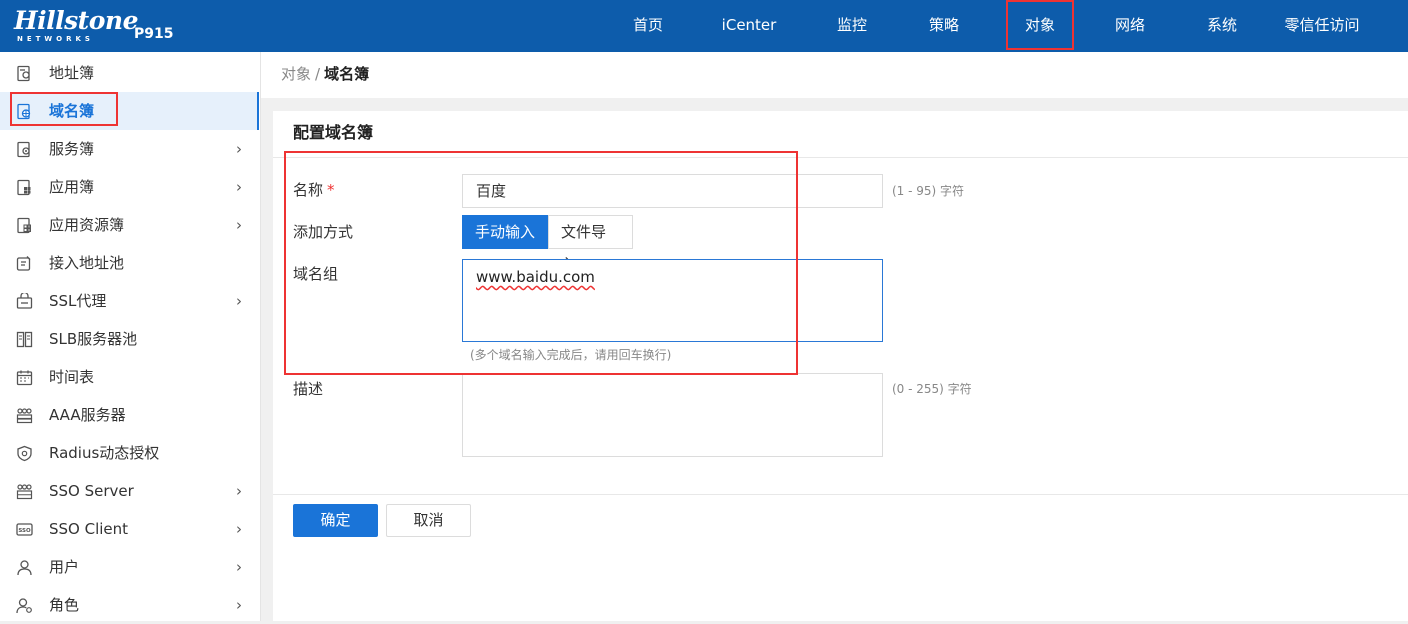 The image size is (1408, 624). I want to click on name-label-text: 名称, so click(308, 190).